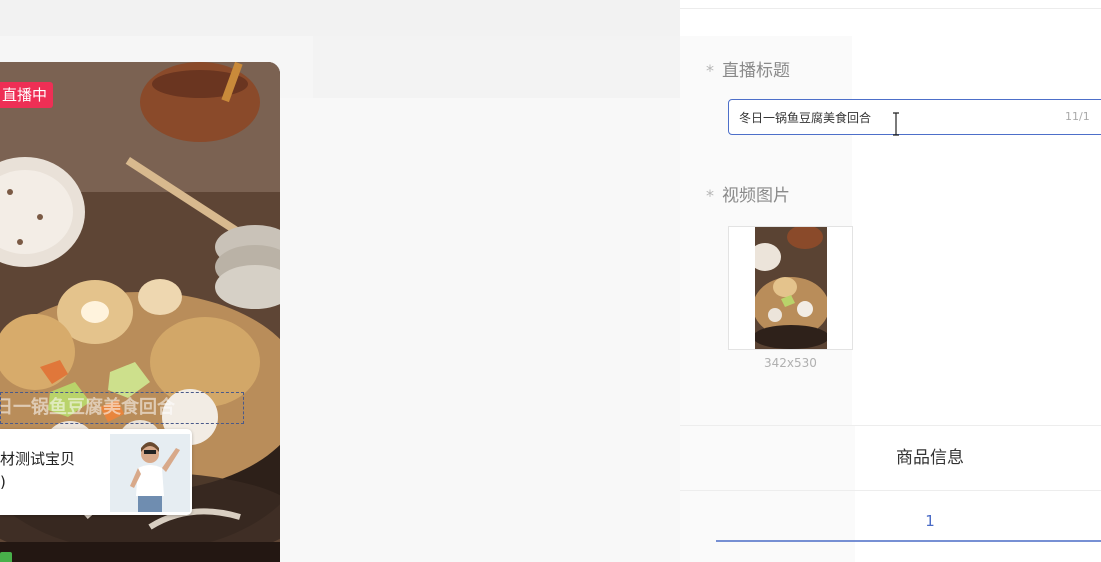 Image resolution: width=1101 pixels, height=562 pixels. Describe the element at coordinates (38, 459) in the screenshot. I see `product-name: 材测试宝贝` at that location.